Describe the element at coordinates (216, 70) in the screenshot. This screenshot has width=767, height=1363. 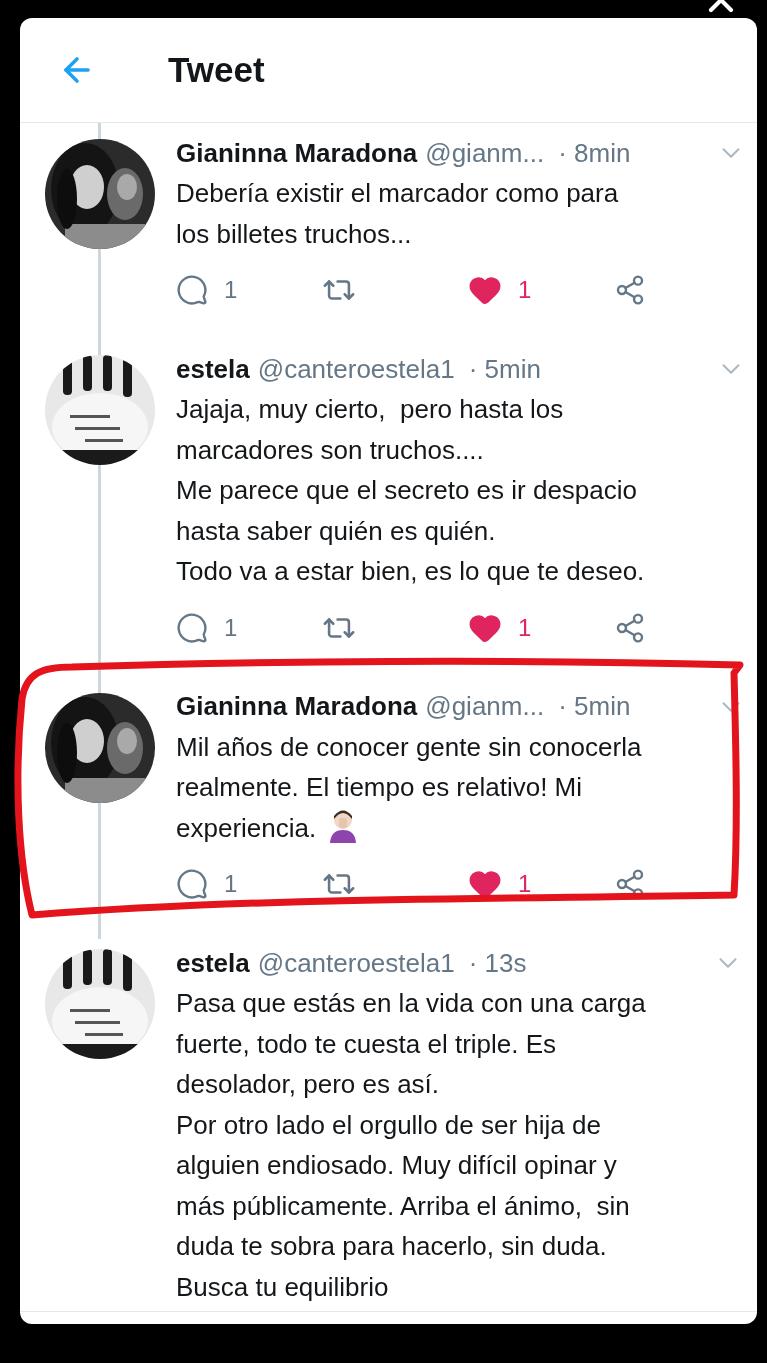
I see `page-title: Tweet` at that location.